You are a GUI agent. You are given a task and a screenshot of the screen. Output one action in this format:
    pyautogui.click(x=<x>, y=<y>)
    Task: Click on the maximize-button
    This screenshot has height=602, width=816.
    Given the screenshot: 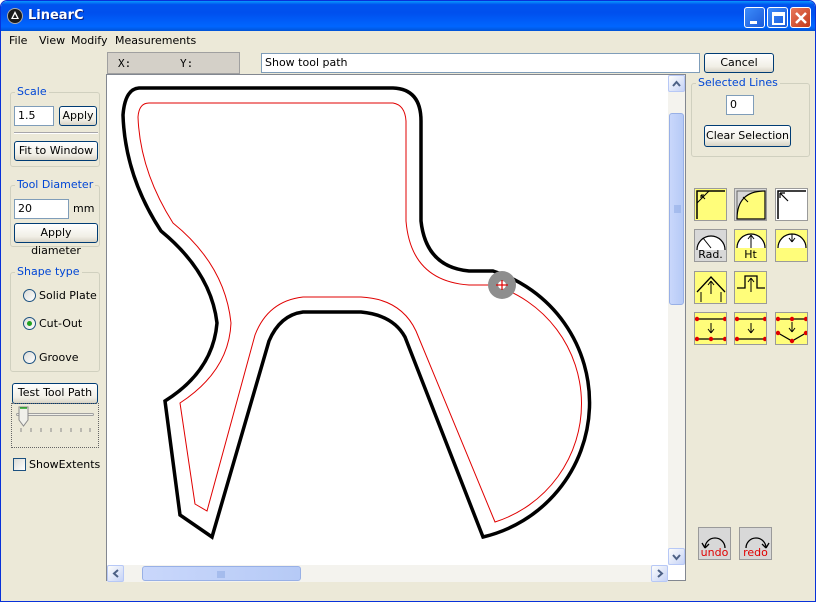 What is the action you would take?
    pyautogui.click(x=777, y=17)
    